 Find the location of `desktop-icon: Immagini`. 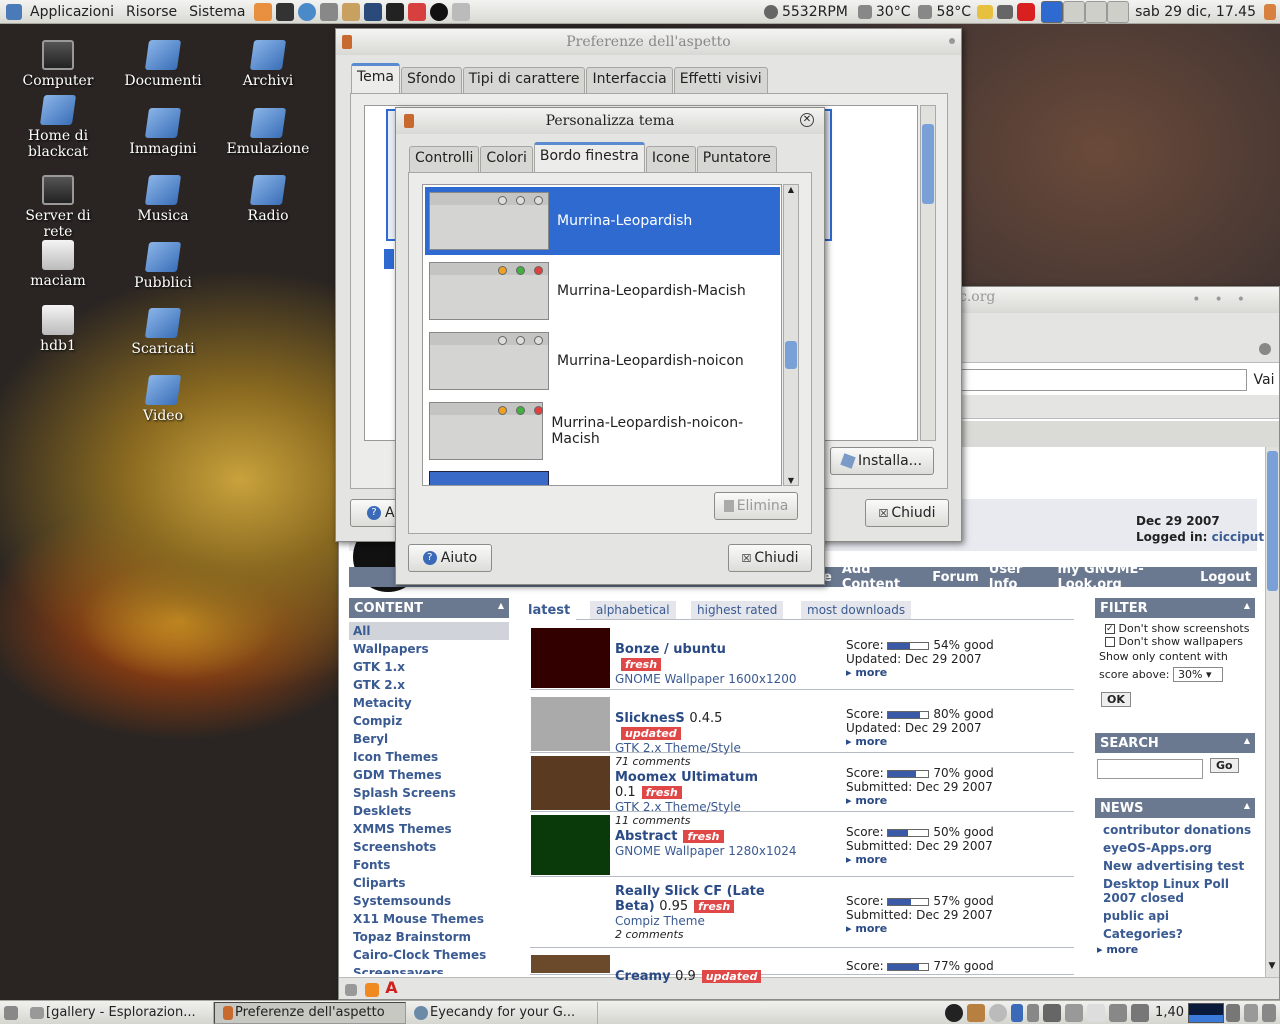

desktop-icon: Immagini is located at coordinates (163, 132).